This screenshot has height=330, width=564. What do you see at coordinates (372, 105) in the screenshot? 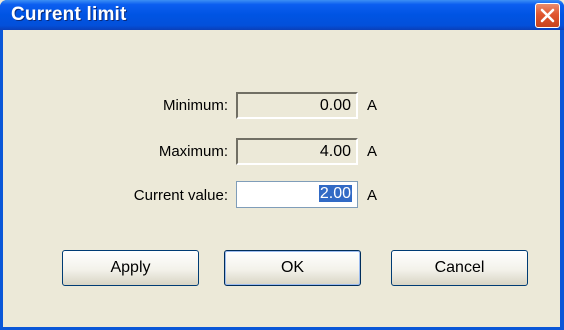
I see `minimum-unit: A` at bounding box center [372, 105].